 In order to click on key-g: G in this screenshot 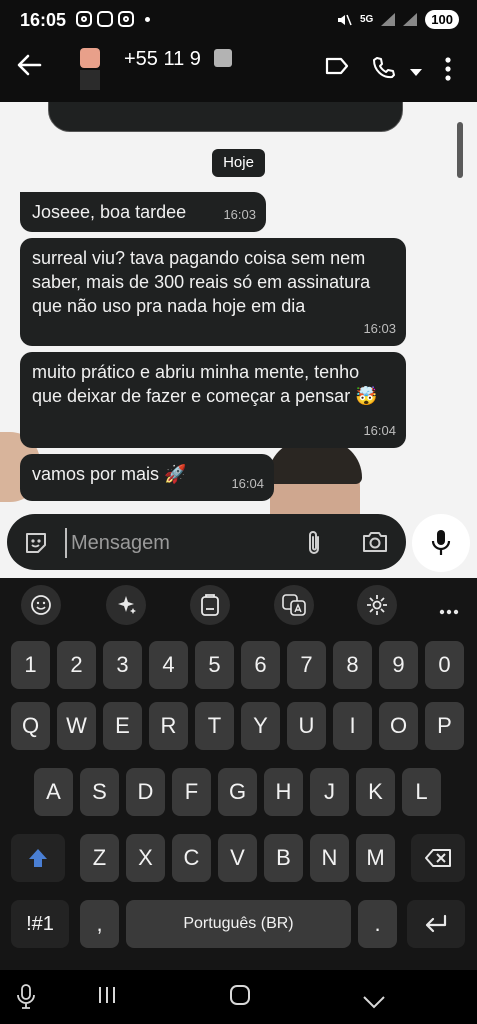, I will do `click(237, 792)`.